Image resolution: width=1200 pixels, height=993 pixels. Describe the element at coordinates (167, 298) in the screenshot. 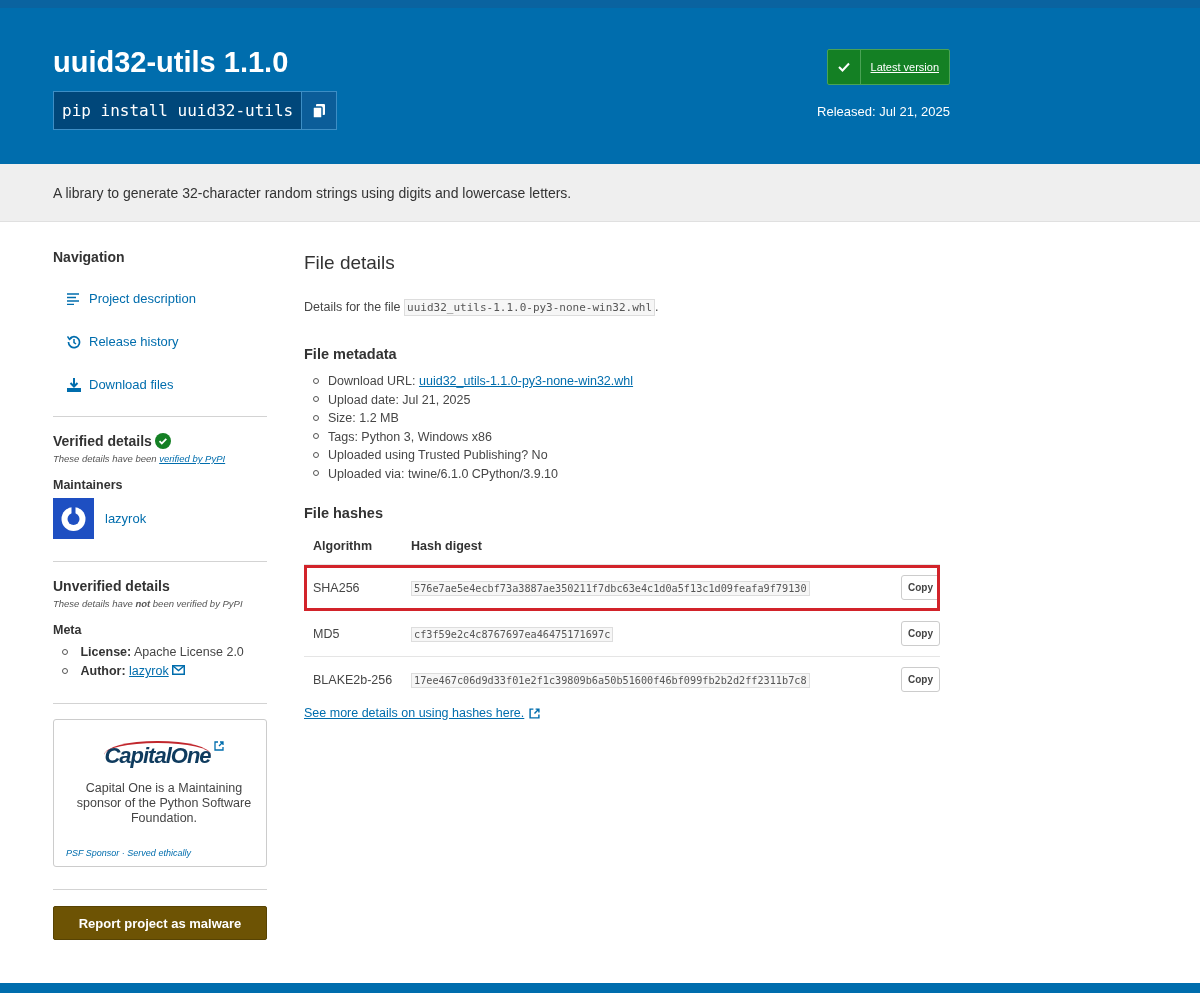

I see `nav-link: Project description` at that location.